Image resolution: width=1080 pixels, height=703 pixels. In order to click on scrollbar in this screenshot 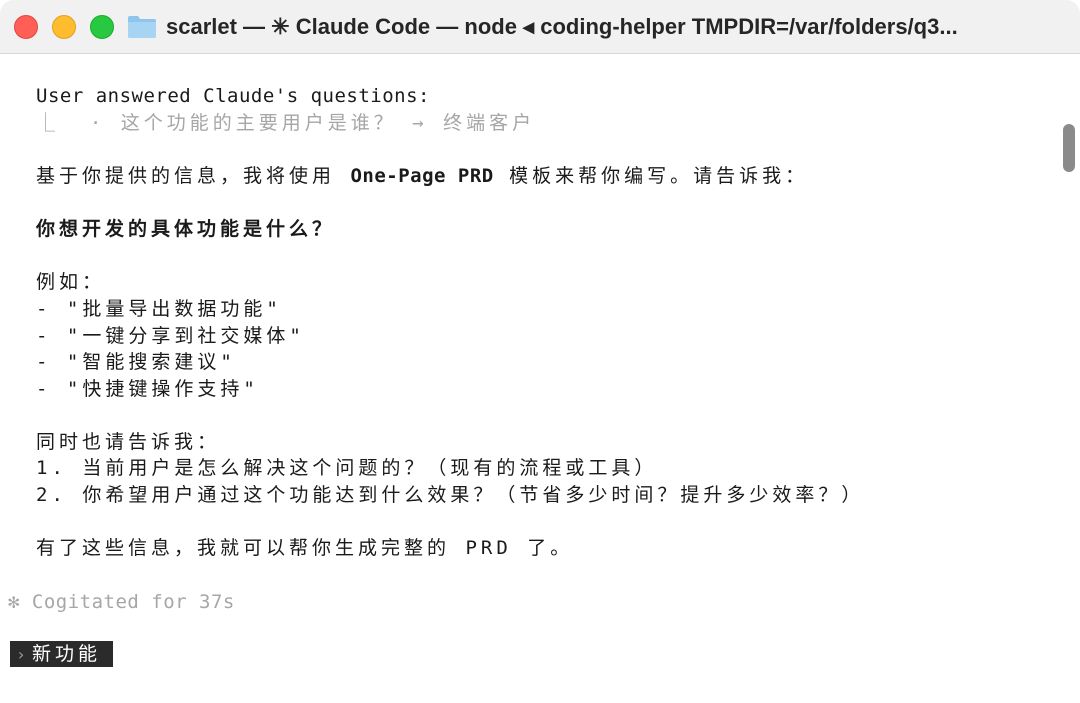, I will do `click(1070, 378)`.